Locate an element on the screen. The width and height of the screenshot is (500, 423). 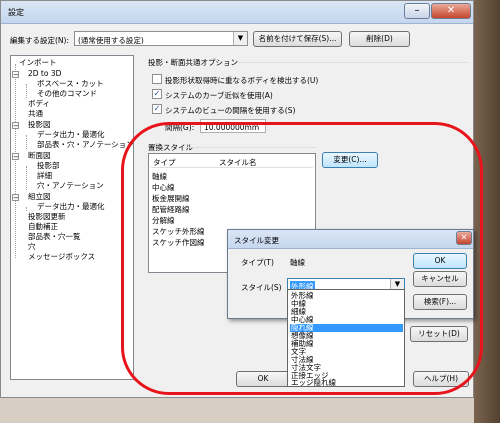
minimize-icon: – is located at coordinates (417, 10).